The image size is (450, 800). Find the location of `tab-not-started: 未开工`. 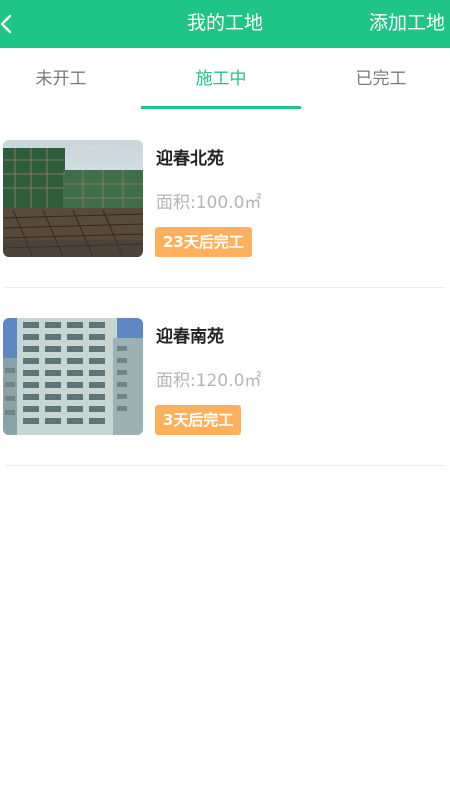

tab-not-started: 未开工 is located at coordinates (70, 79).